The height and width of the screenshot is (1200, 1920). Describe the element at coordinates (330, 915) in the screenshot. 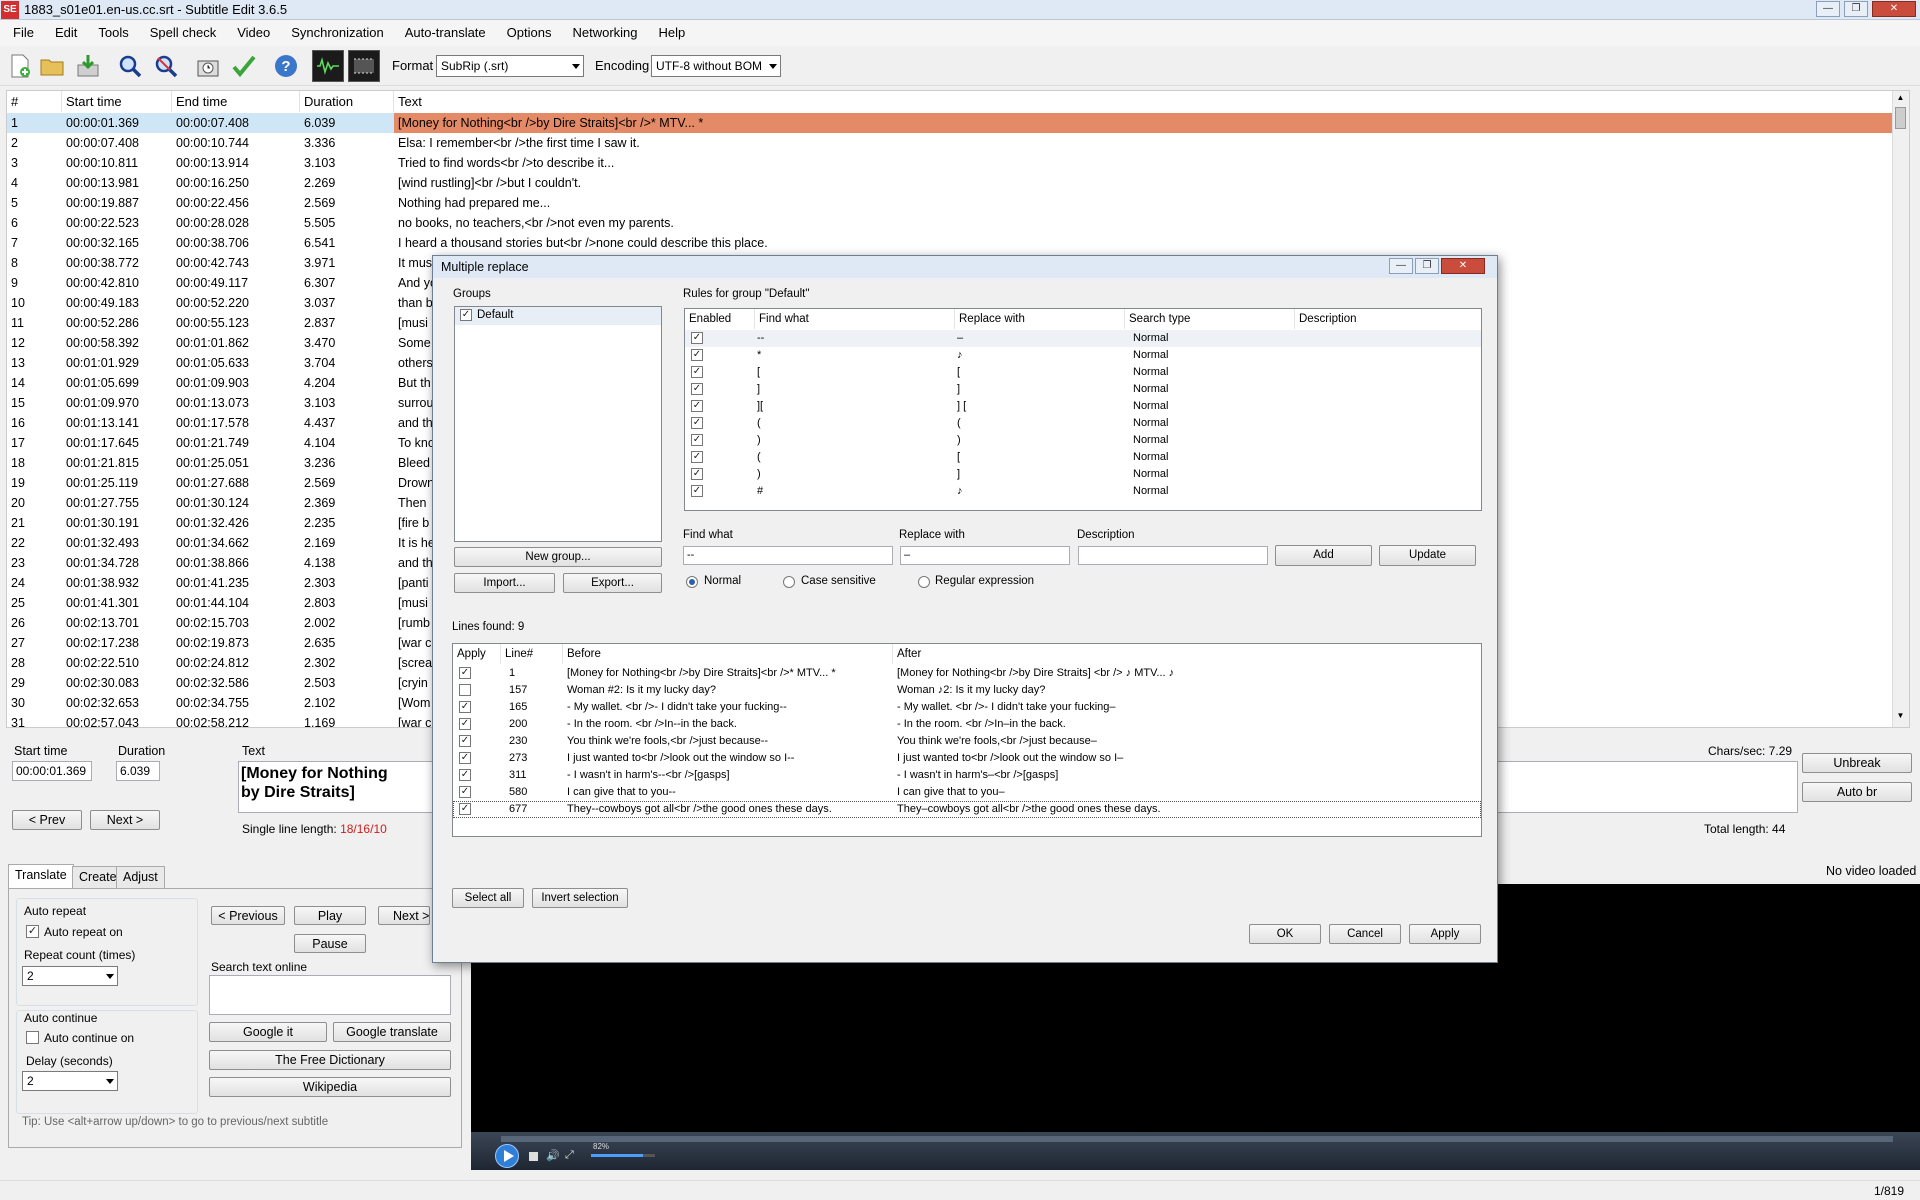

I see `play-button: Play` at that location.